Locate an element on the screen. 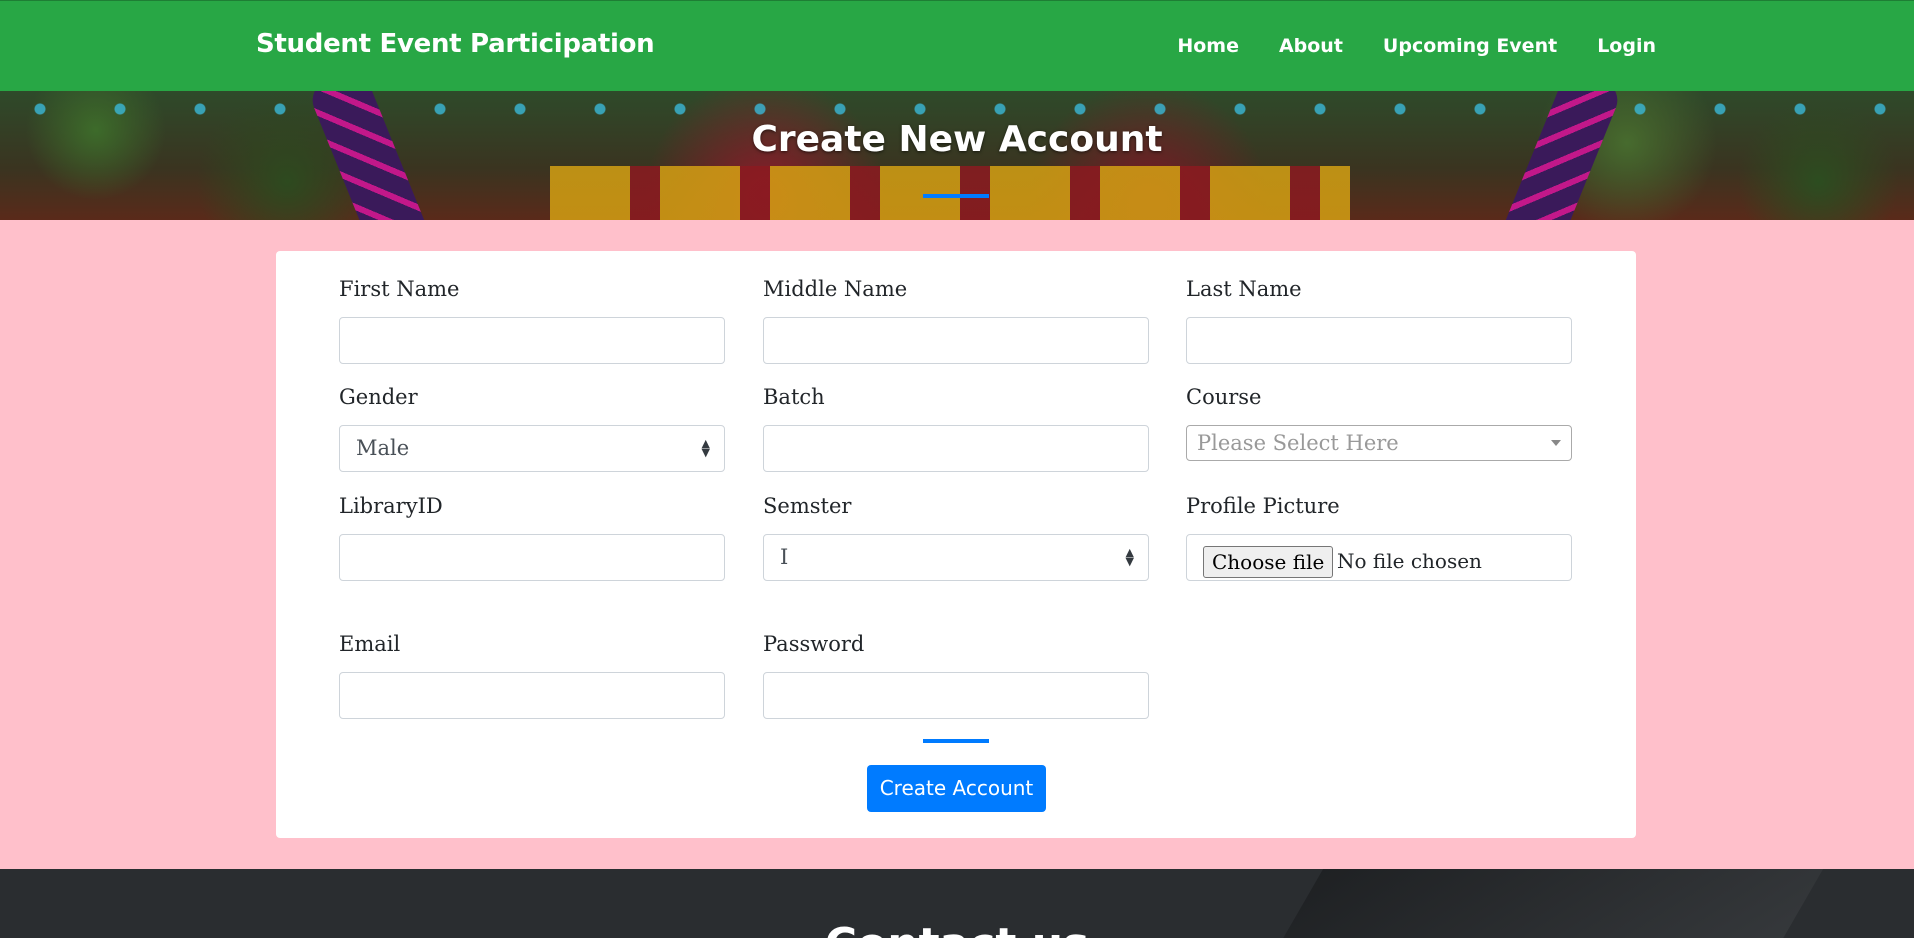  title-underline is located at coordinates (956, 196).